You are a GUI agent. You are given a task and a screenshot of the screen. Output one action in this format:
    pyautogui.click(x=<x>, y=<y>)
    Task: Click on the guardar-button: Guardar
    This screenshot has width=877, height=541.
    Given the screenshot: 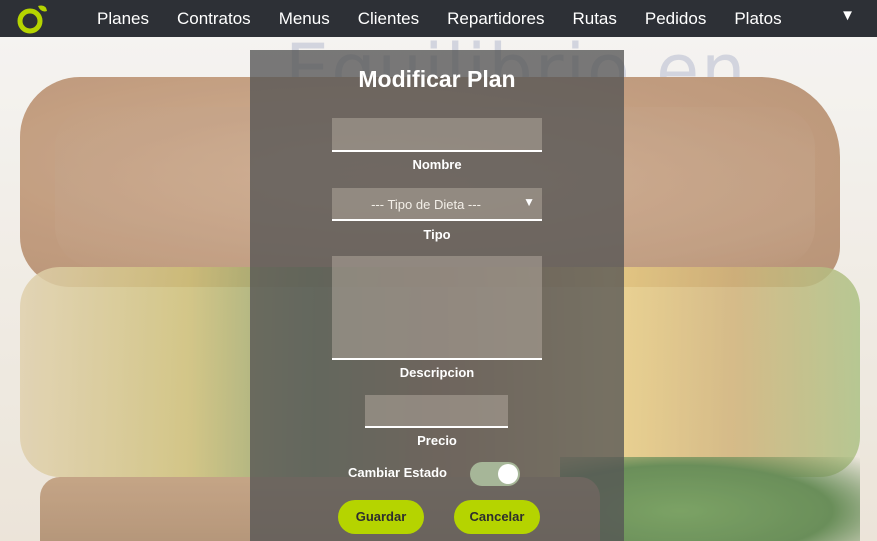 What is the action you would take?
    pyautogui.click(x=381, y=517)
    